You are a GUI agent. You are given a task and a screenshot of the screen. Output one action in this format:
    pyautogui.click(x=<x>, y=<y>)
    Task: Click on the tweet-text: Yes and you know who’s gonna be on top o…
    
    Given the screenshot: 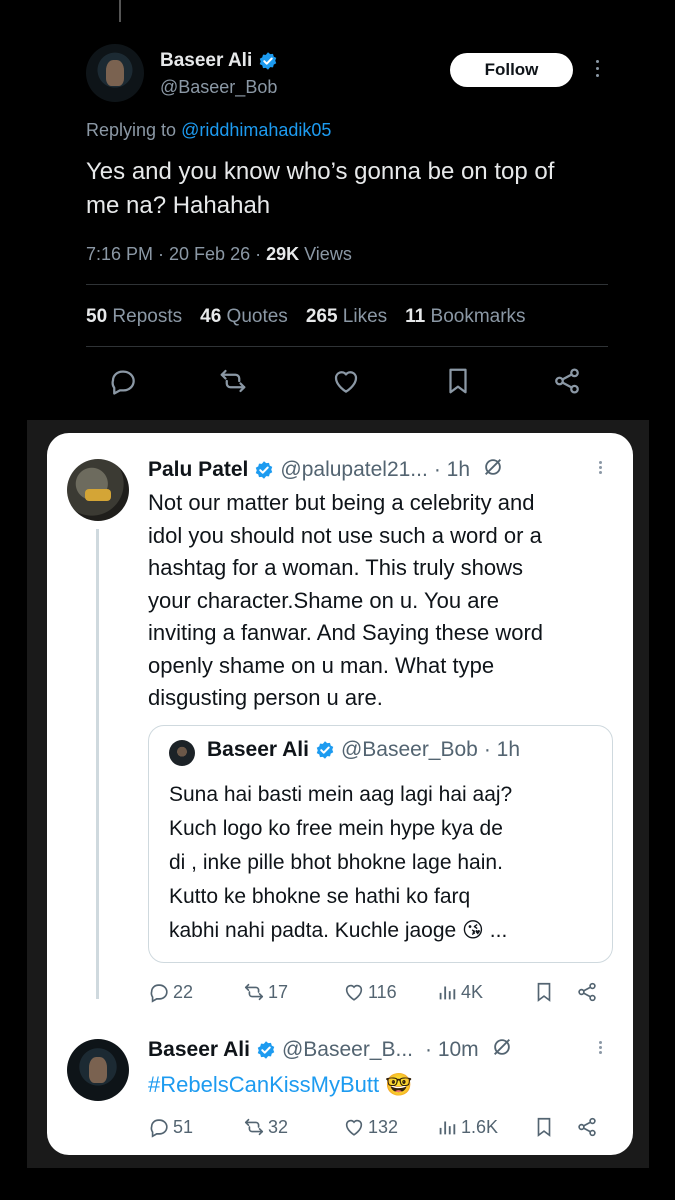 What is the action you would take?
    pyautogui.click(x=356, y=189)
    